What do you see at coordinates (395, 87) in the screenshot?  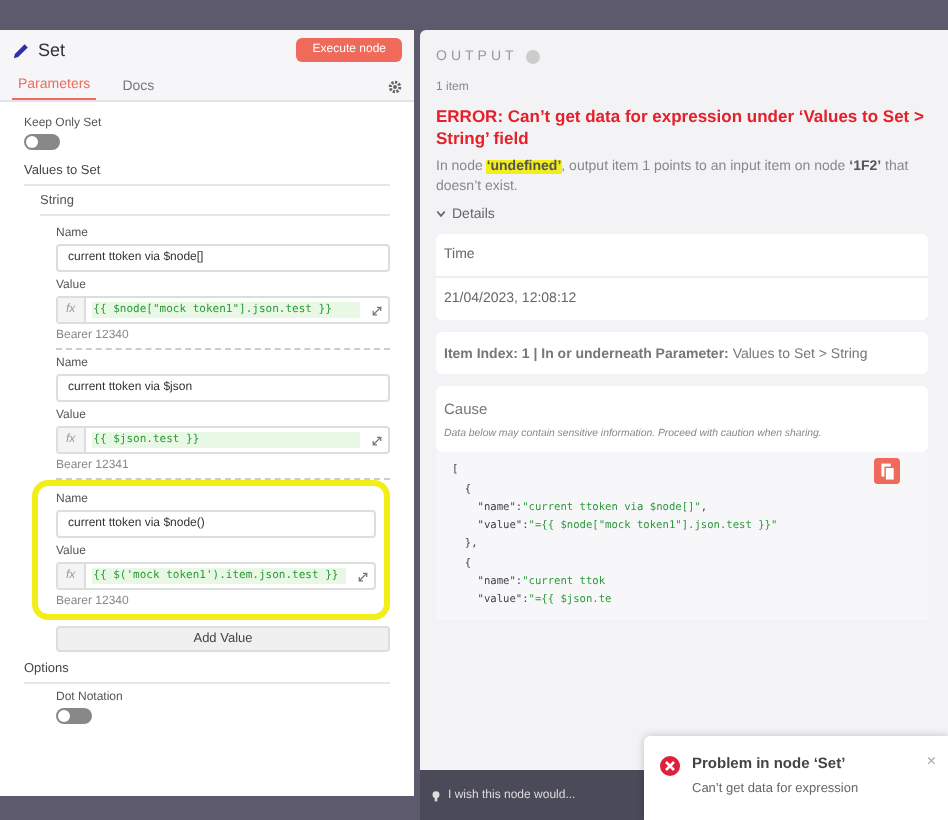 I see `settings-icon` at bounding box center [395, 87].